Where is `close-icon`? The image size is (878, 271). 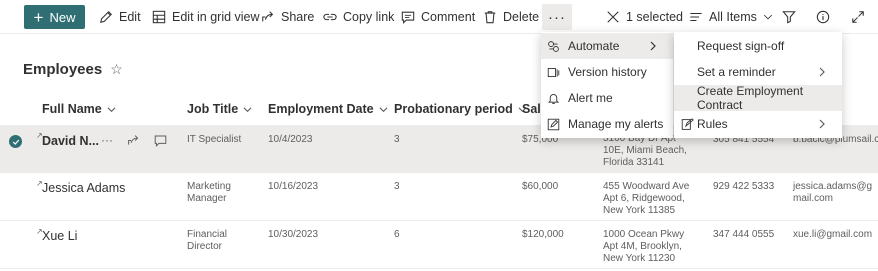 close-icon is located at coordinates (613, 17).